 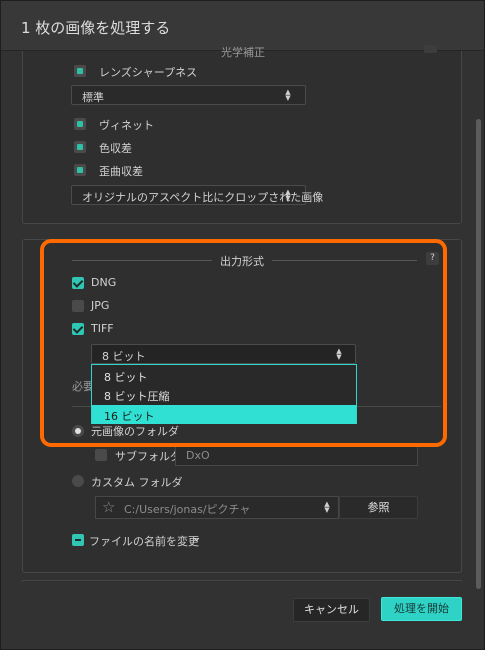 I want to click on chromatic-aberration-label: 色収差, so click(x=115, y=148).